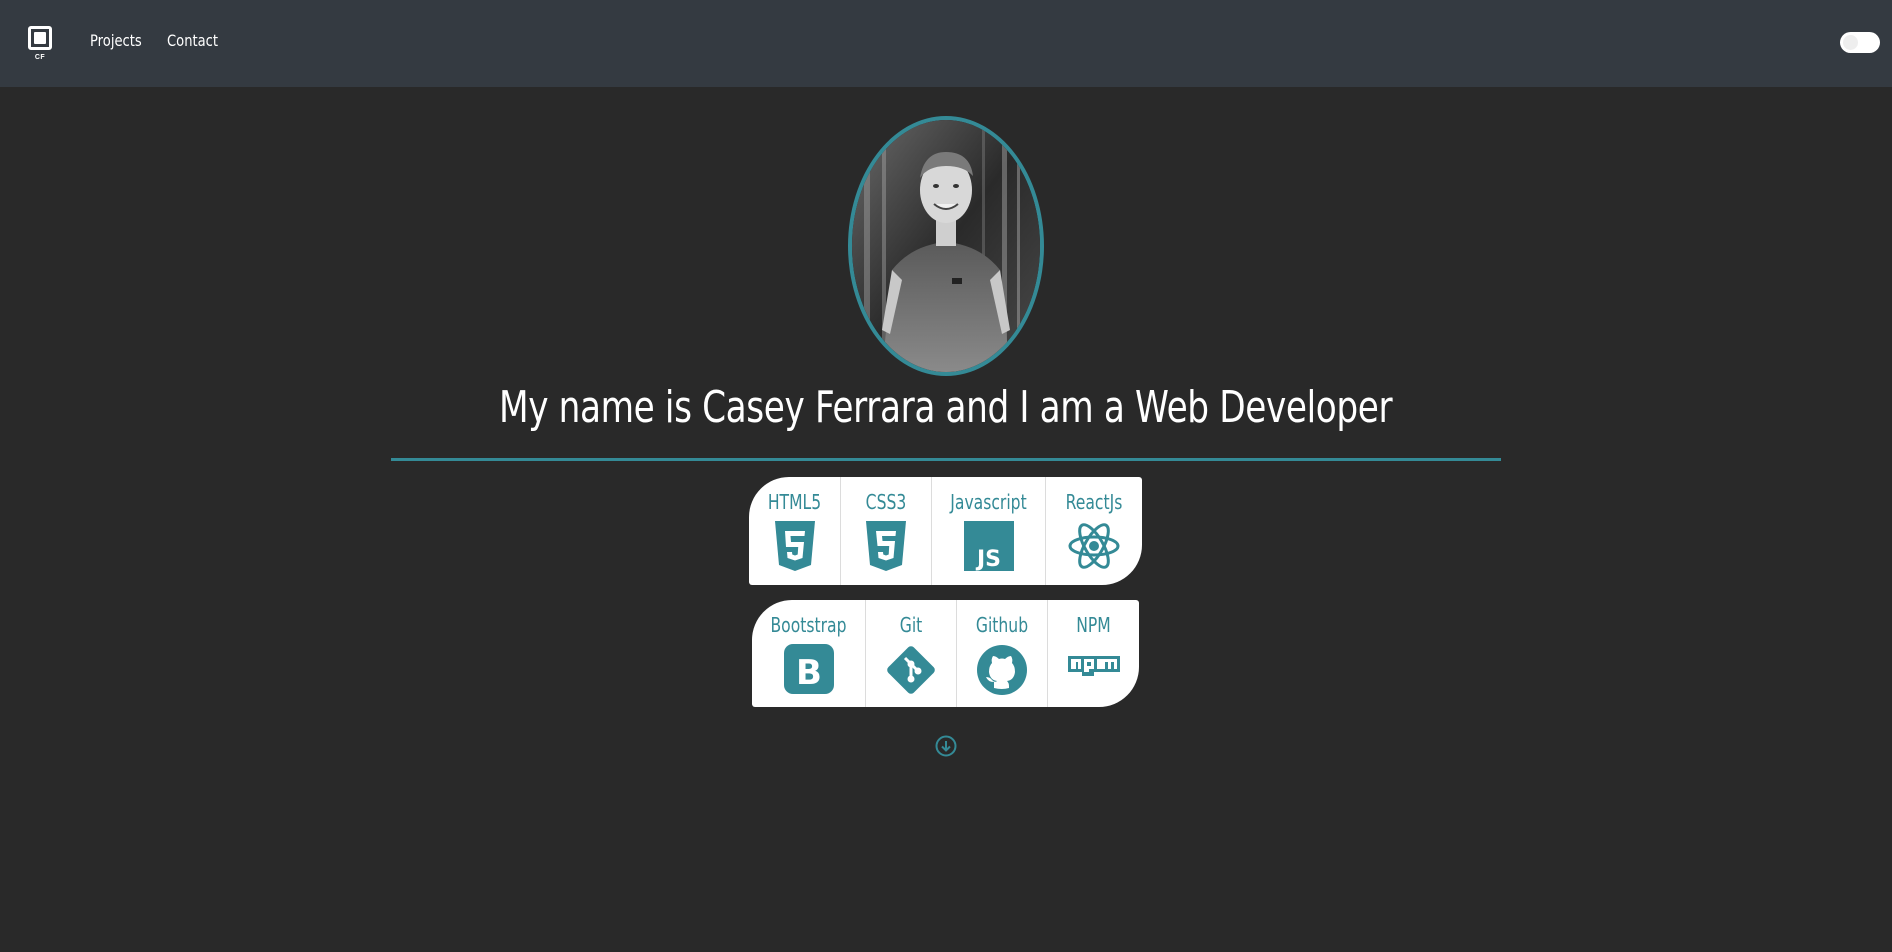 The image size is (1892, 952). Describe the element at coordinates (946, 246) in the screenshot. I see `profile-photo` at that location.